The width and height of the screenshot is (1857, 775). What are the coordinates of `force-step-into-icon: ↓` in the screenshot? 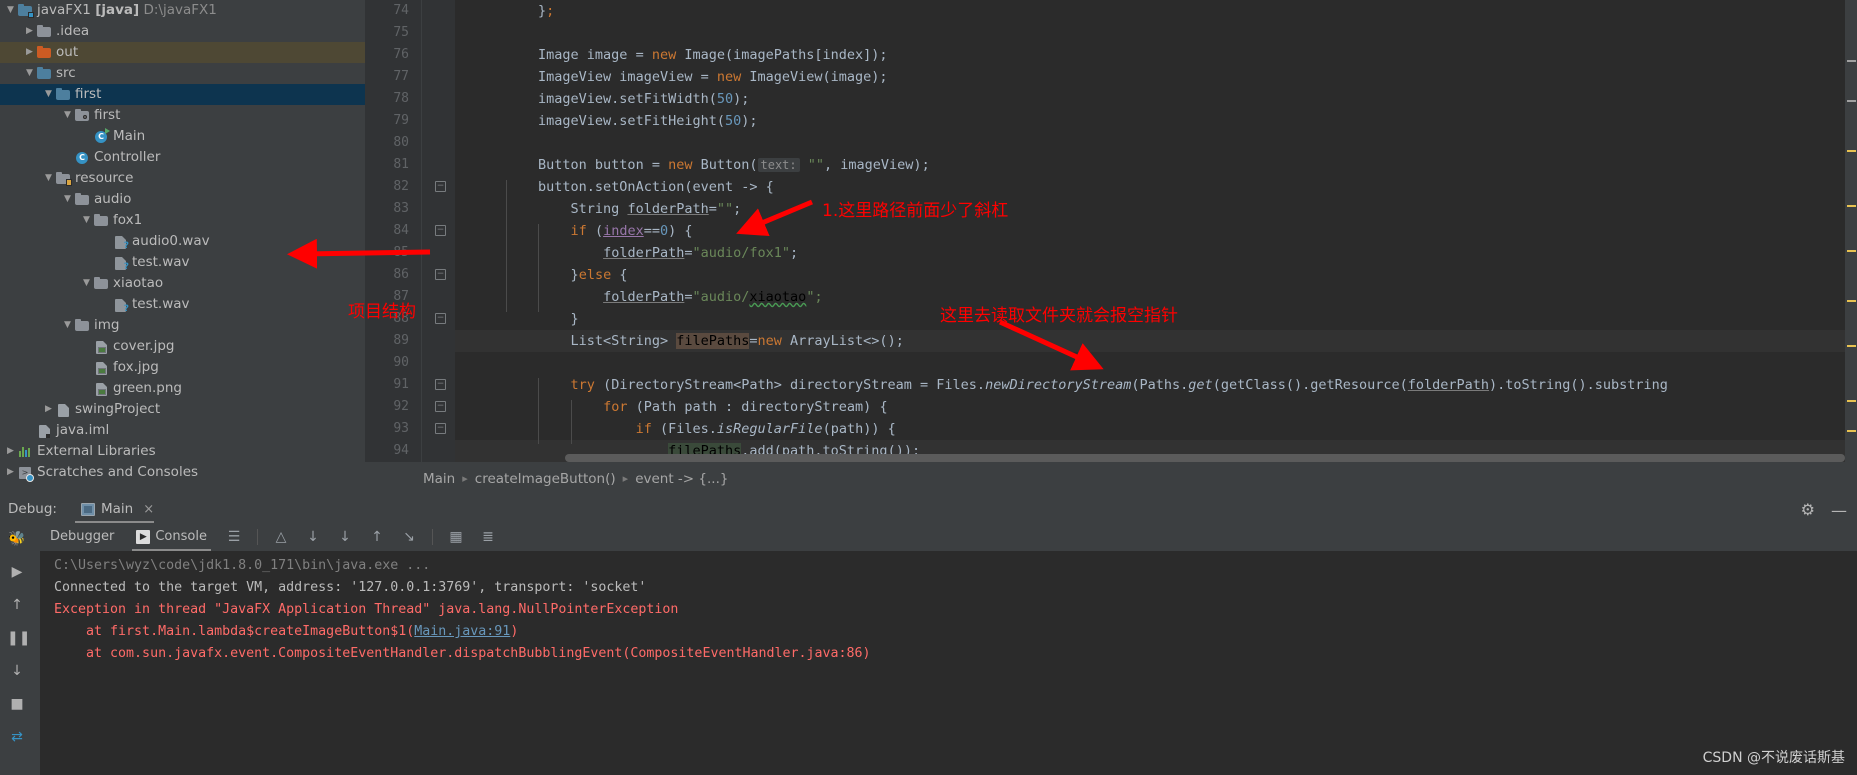 It's located at (345, 537).